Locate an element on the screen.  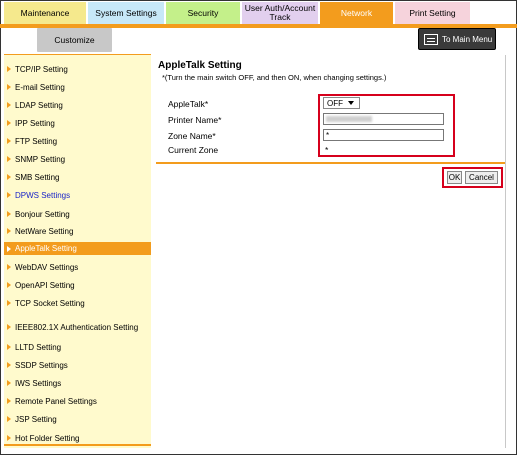
tab-system-settings: System Settings is located at coordinates (126, 13).